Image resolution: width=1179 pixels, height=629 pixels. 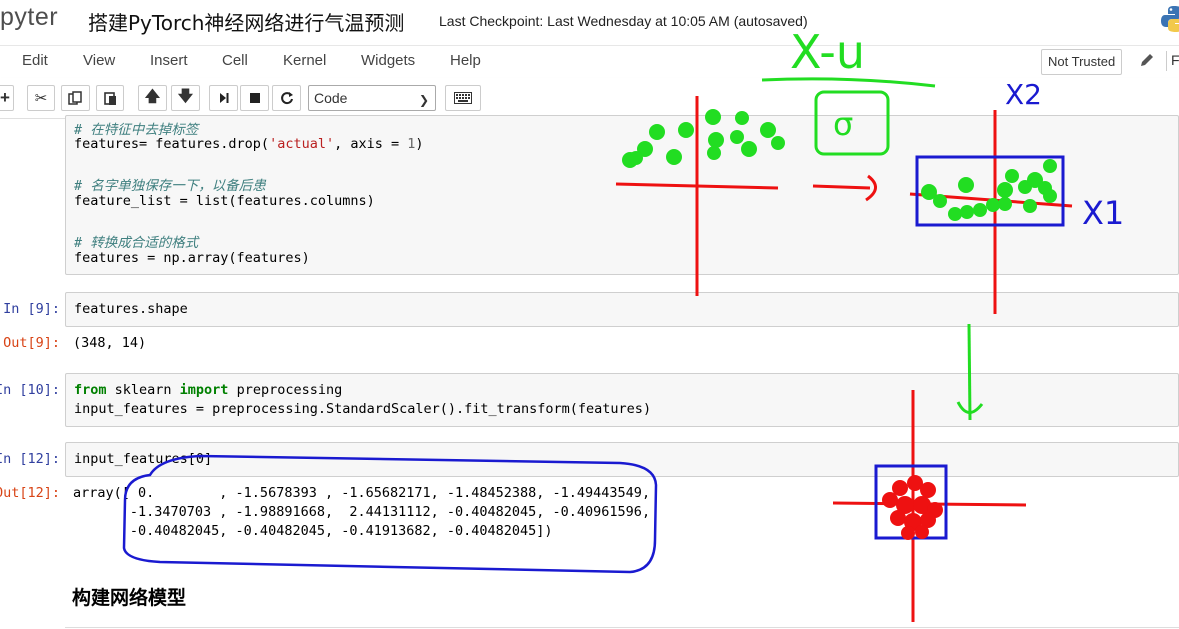 I want to click on arrow-up-icon: 🡅, so click(x=152, y=96).